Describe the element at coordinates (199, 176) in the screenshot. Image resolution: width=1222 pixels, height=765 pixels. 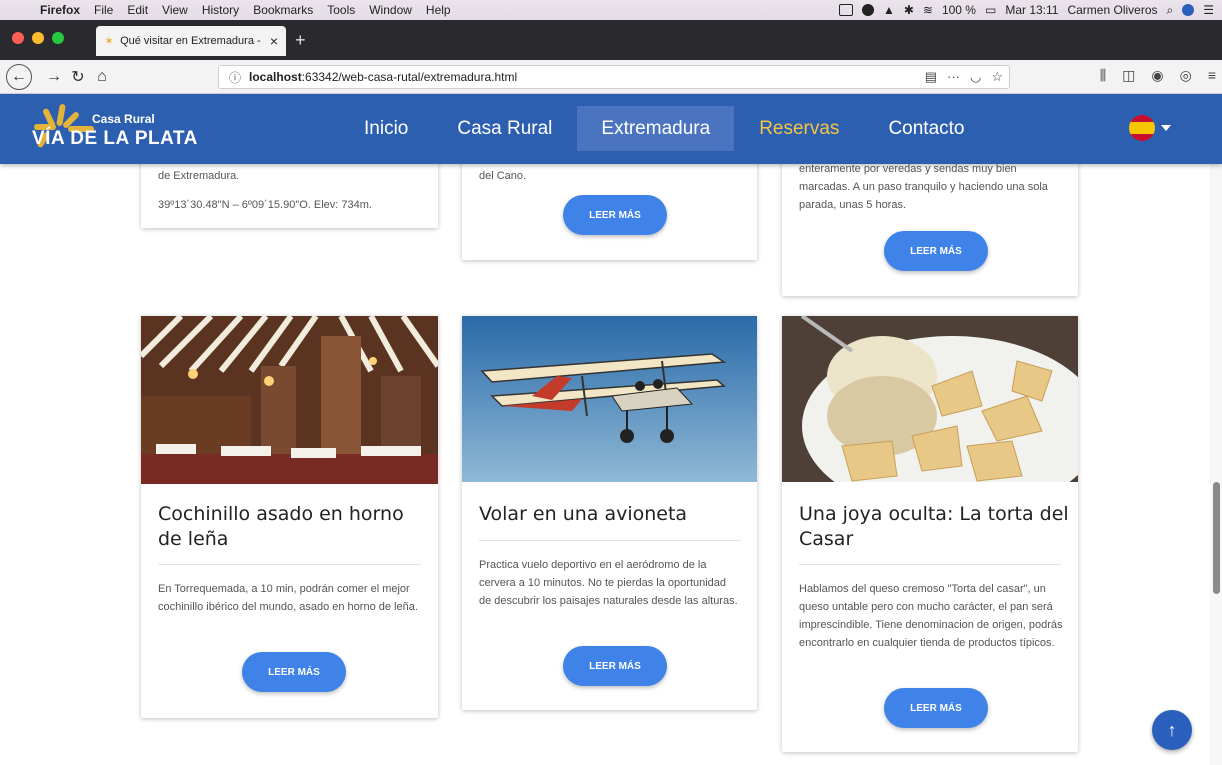
I see `card-text: de Extremadura.` at that location.